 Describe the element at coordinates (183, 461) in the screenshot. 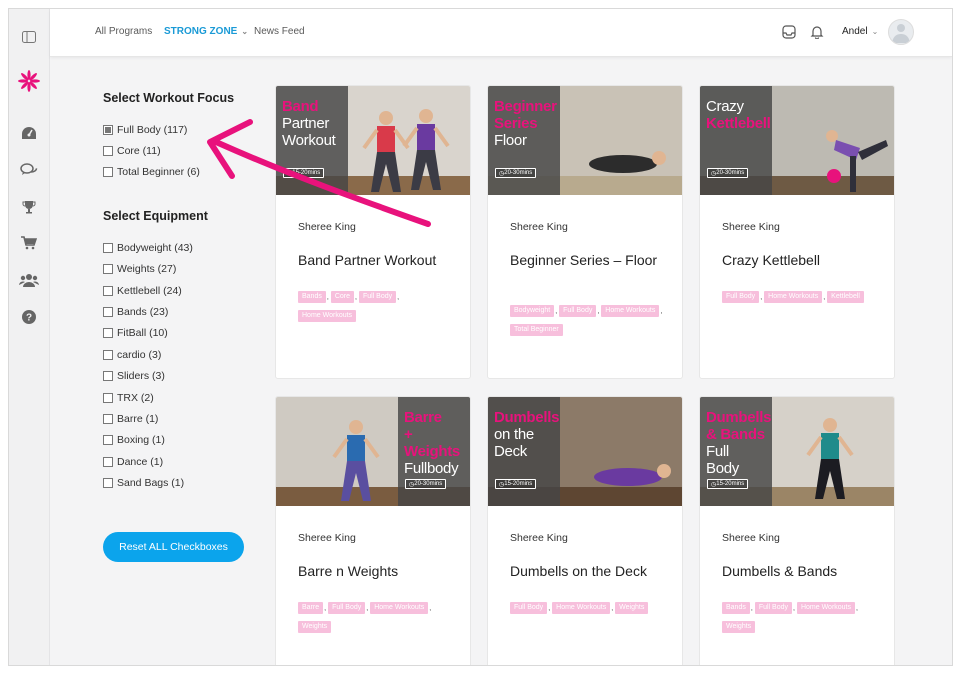

I see `equipment-option: Dance (1)` at that location.